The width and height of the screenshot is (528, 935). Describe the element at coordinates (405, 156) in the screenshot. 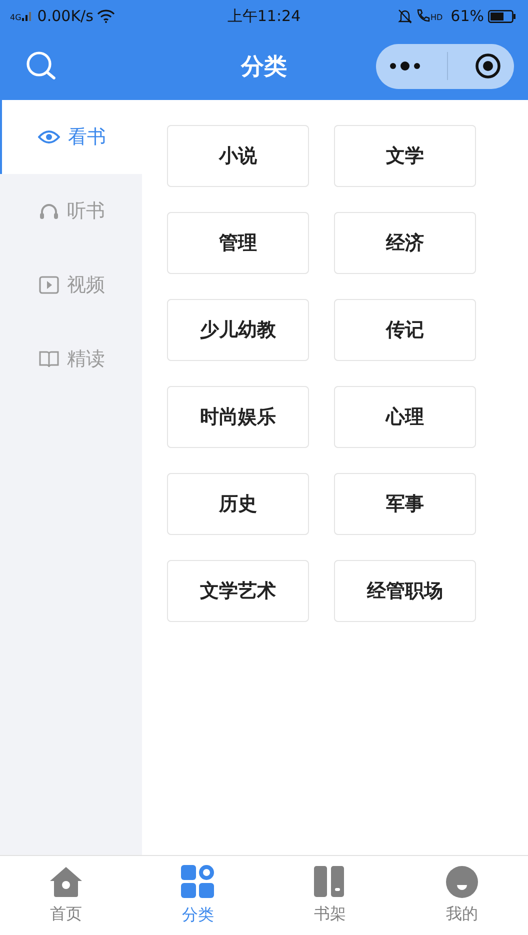

I see `category-button: 文学` at that location.